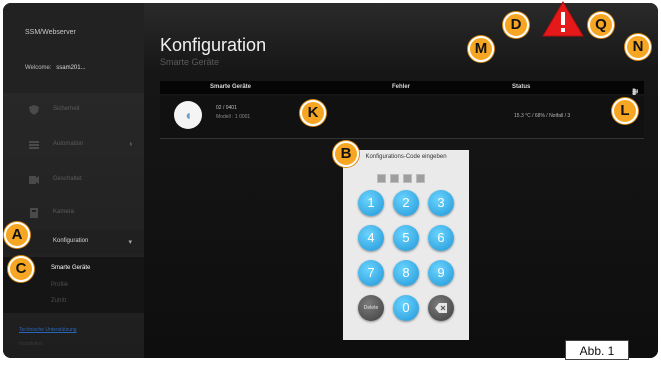 The width and height of the screenshot is (661, 365). What do you see at coordinates (313, 113) in the screenshot?
I see `callout-k: K` at bounding box center [313, 113].